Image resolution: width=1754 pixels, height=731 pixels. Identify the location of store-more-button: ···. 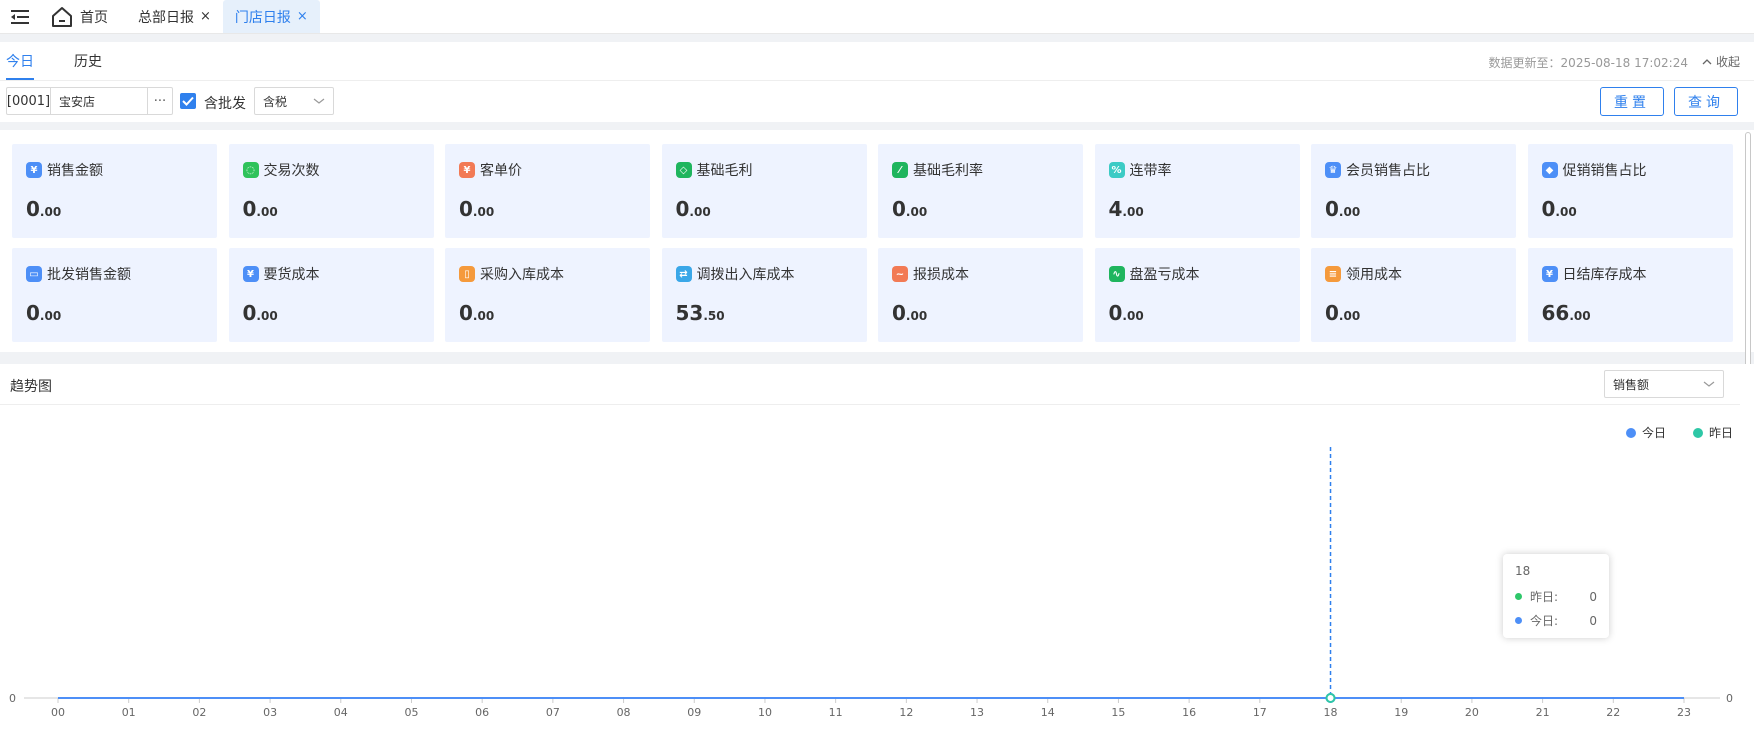
(160, 101).